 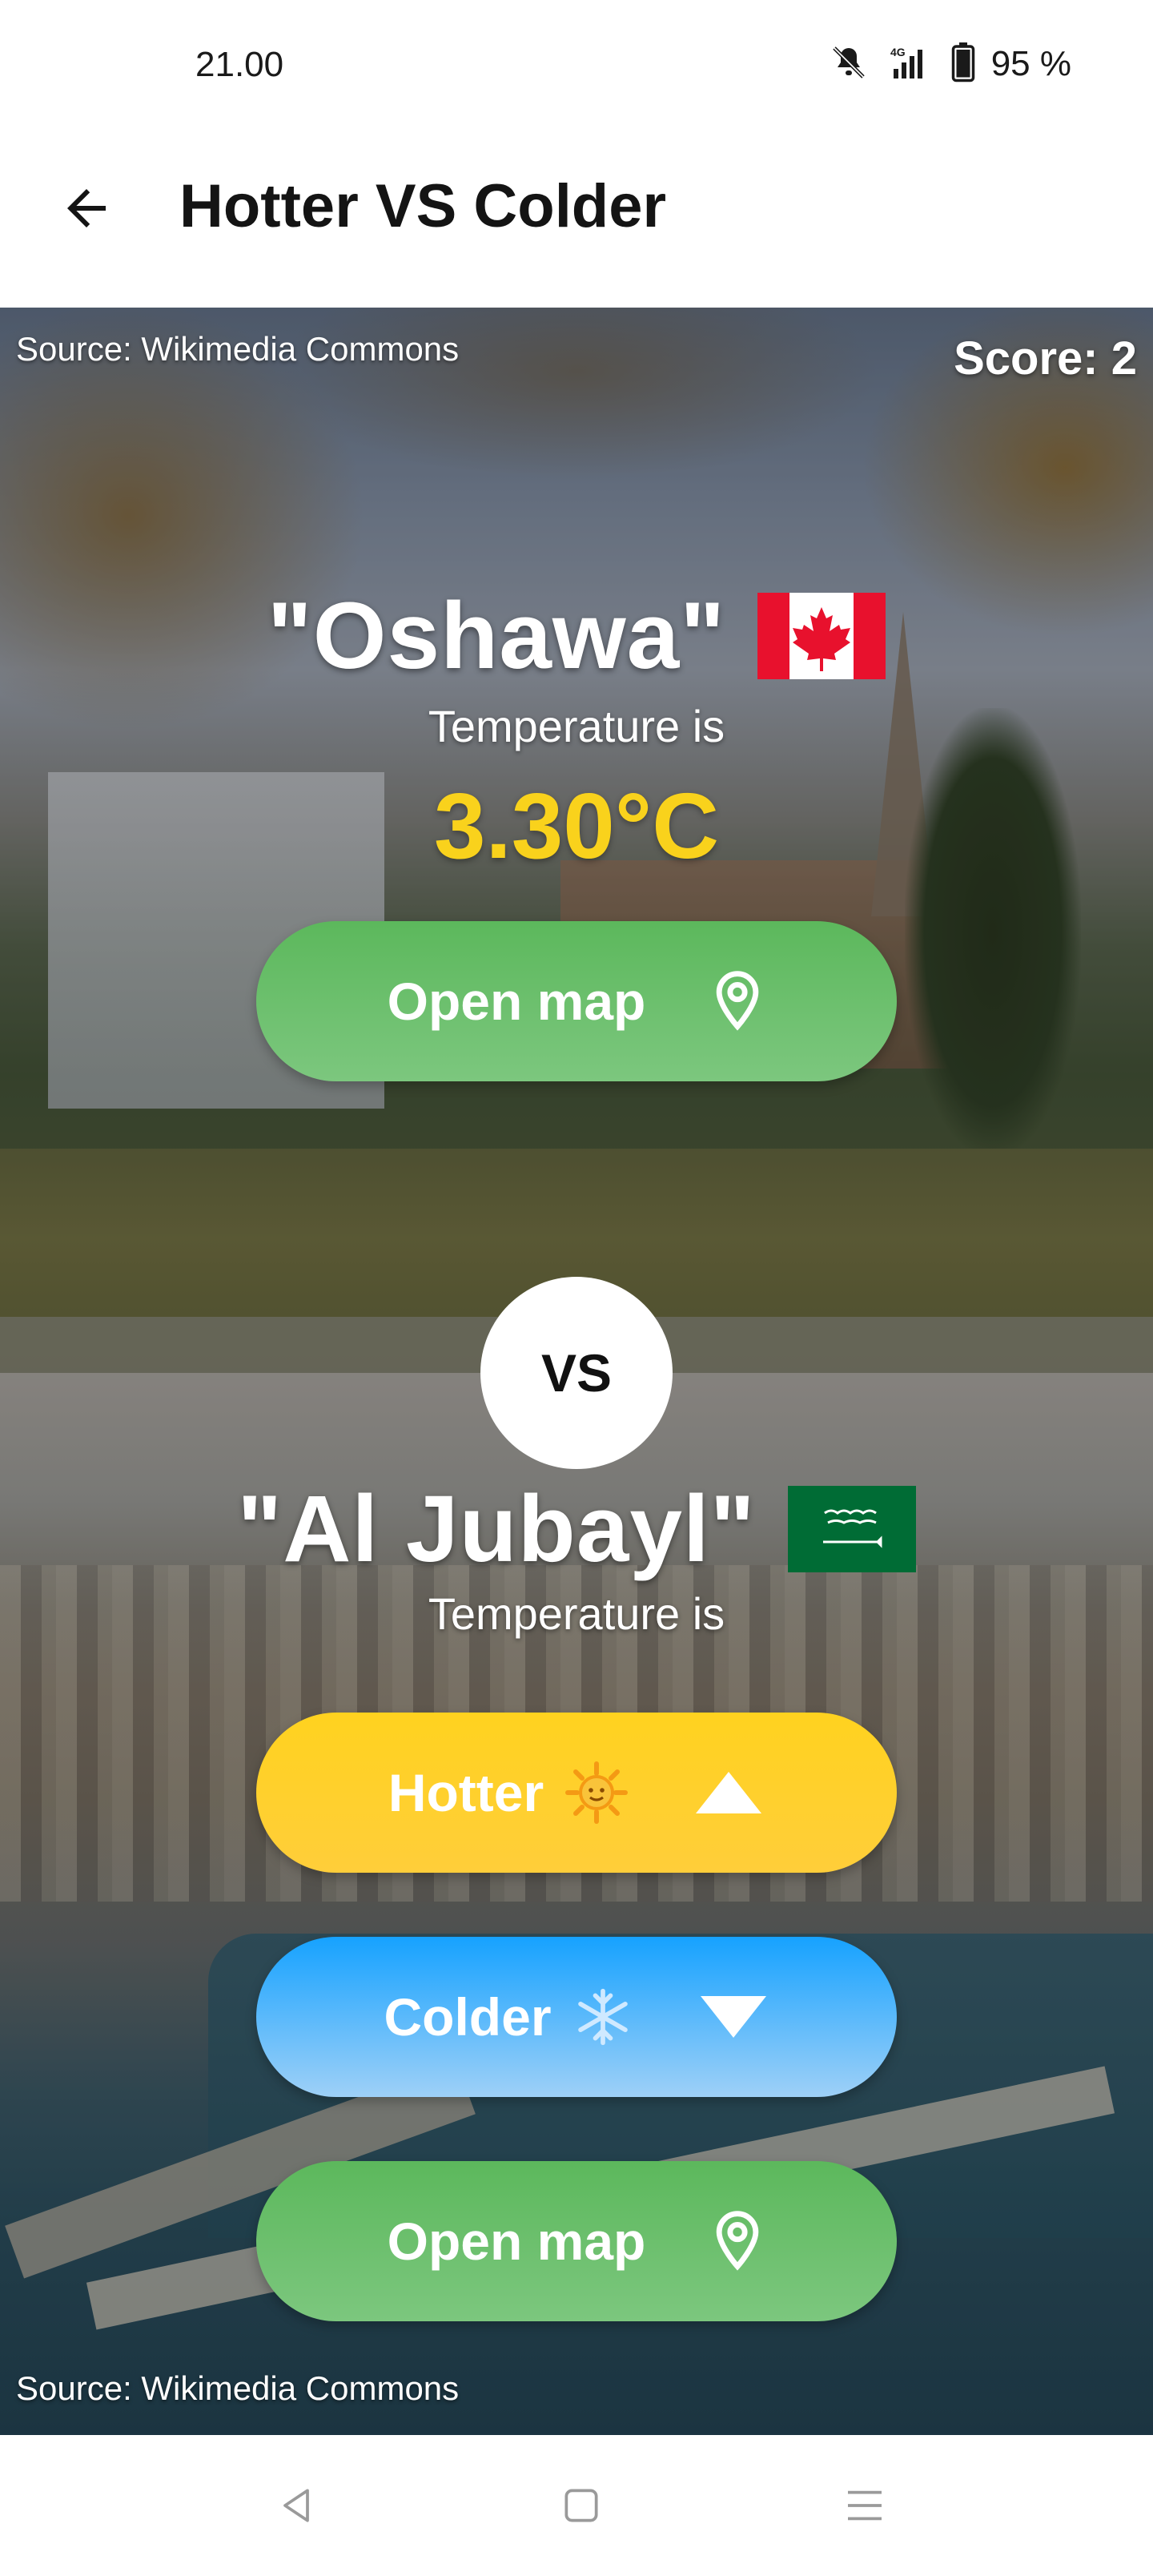 I want to click on top-open-map-label: Open map, so click(x=517, y=1002).